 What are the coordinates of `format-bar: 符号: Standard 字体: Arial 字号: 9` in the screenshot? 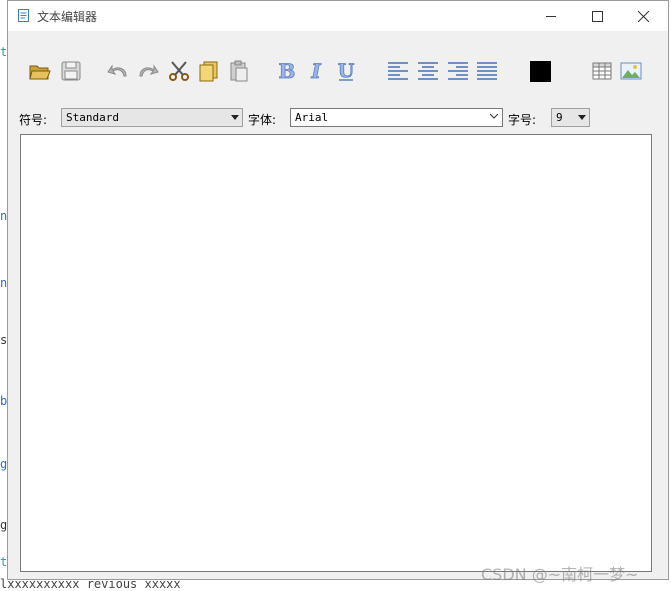 It's located at (338, 119).